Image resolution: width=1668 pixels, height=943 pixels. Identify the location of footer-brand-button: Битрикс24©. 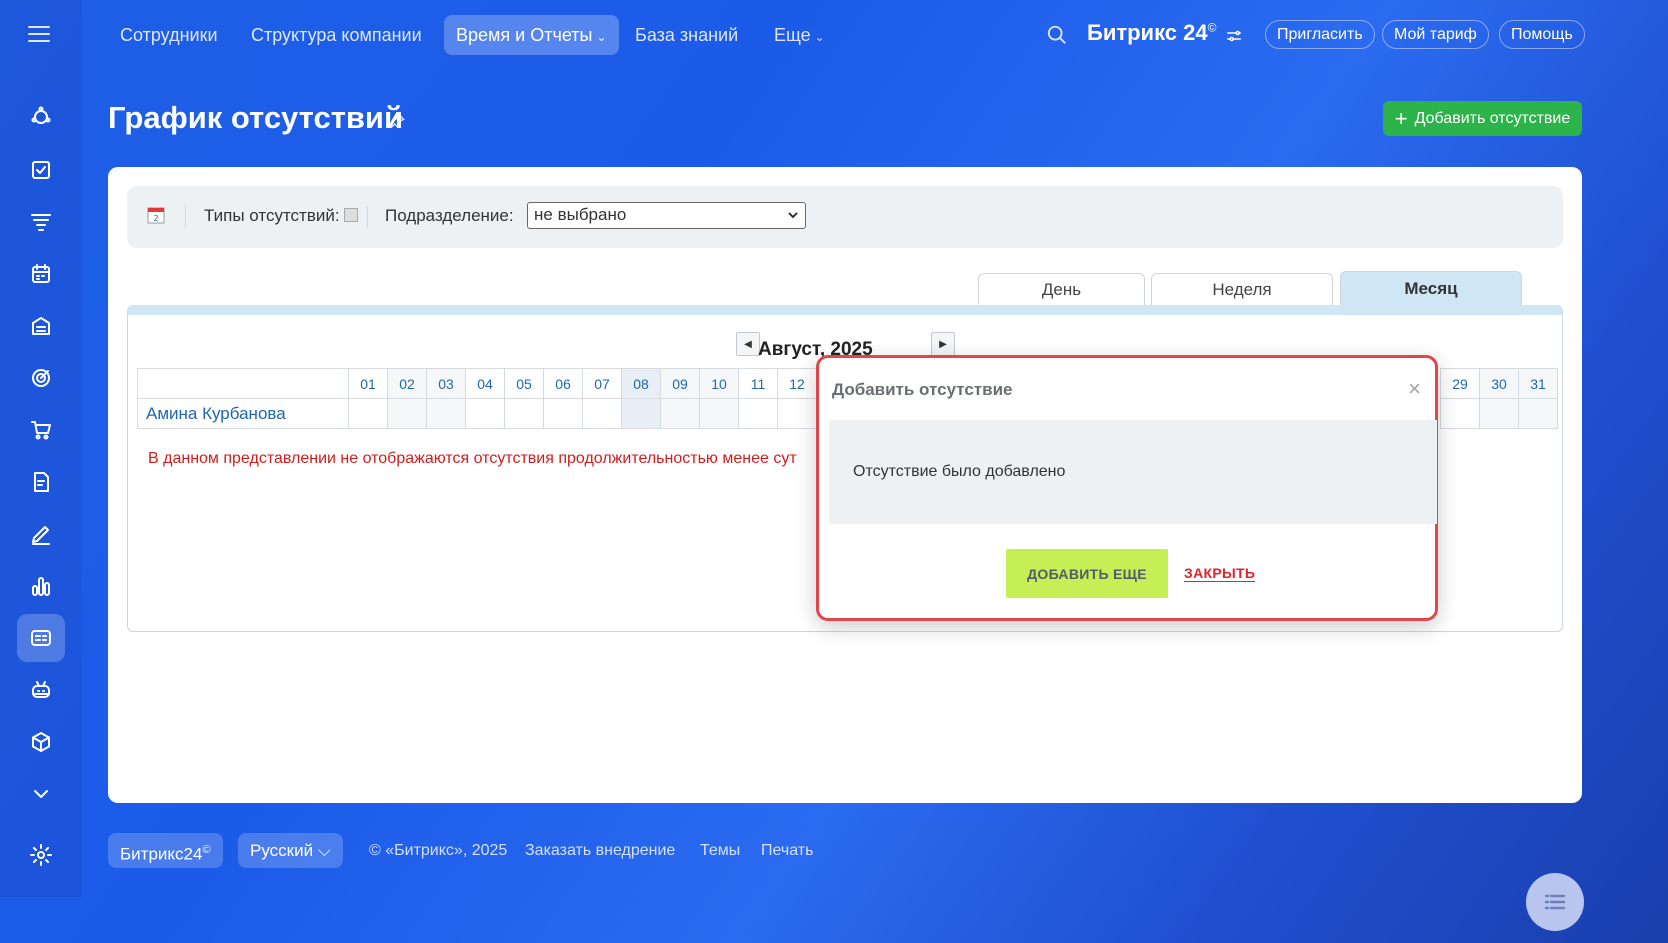
(165, 850).